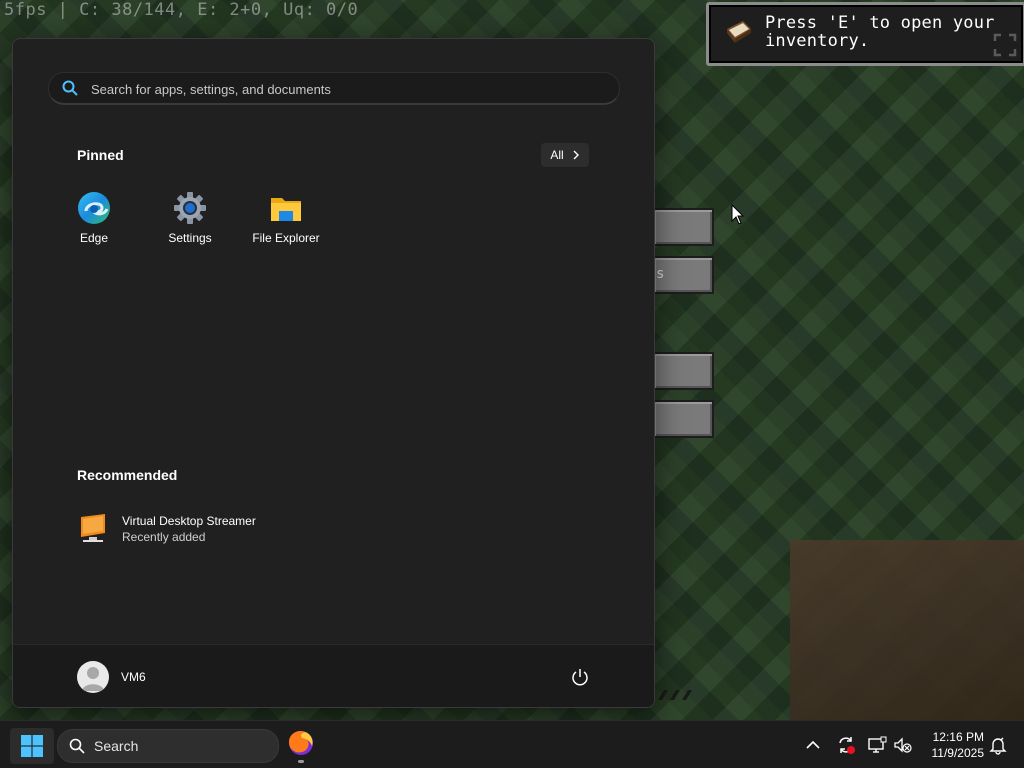 This screenshot has width=1024, height=768. I want to click on game-menu-button-2: s, so click(683, 275).